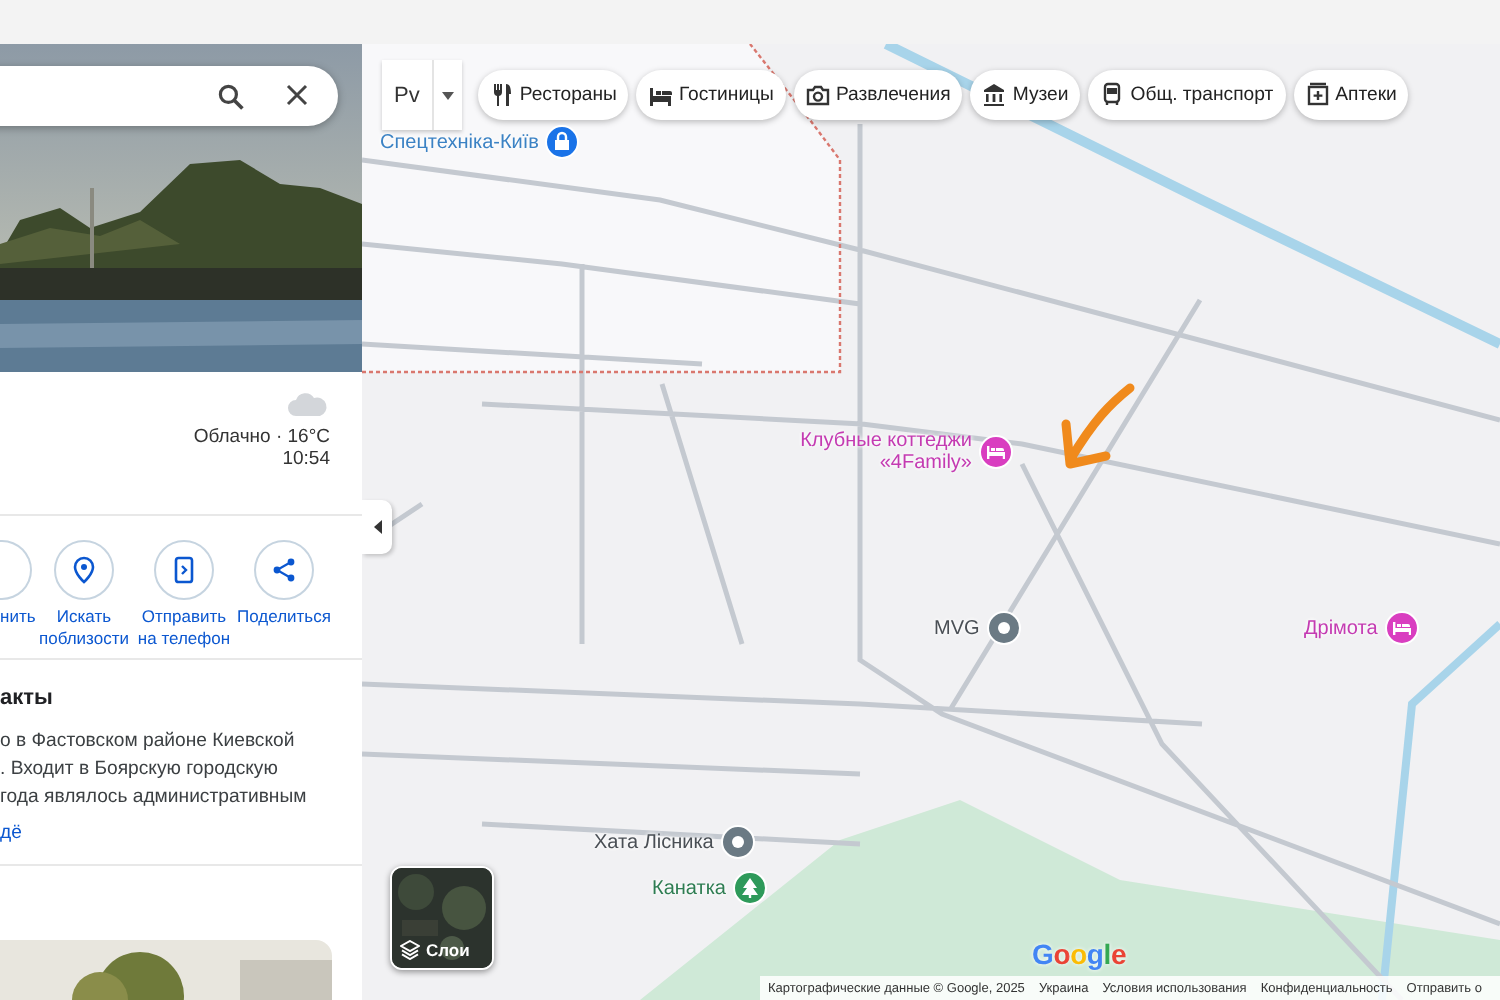 This screenshot has height=1000, width=1500. What do you see at coordinates (184, 628) in the screenshot?
I see `action-label: Отправить на телефон` at bounding box center [184, 628].